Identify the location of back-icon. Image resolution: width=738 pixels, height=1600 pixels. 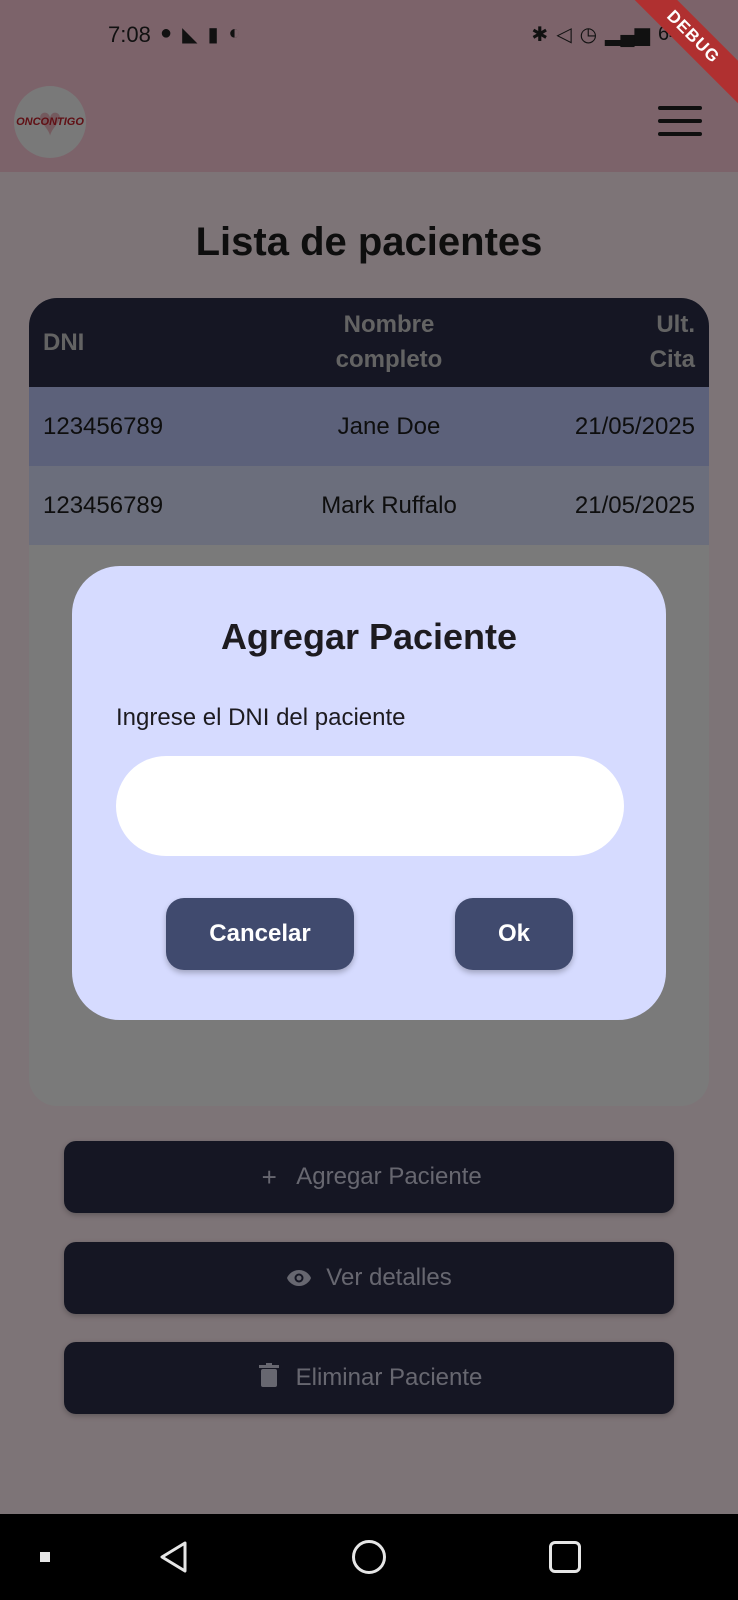
(173, 1557).